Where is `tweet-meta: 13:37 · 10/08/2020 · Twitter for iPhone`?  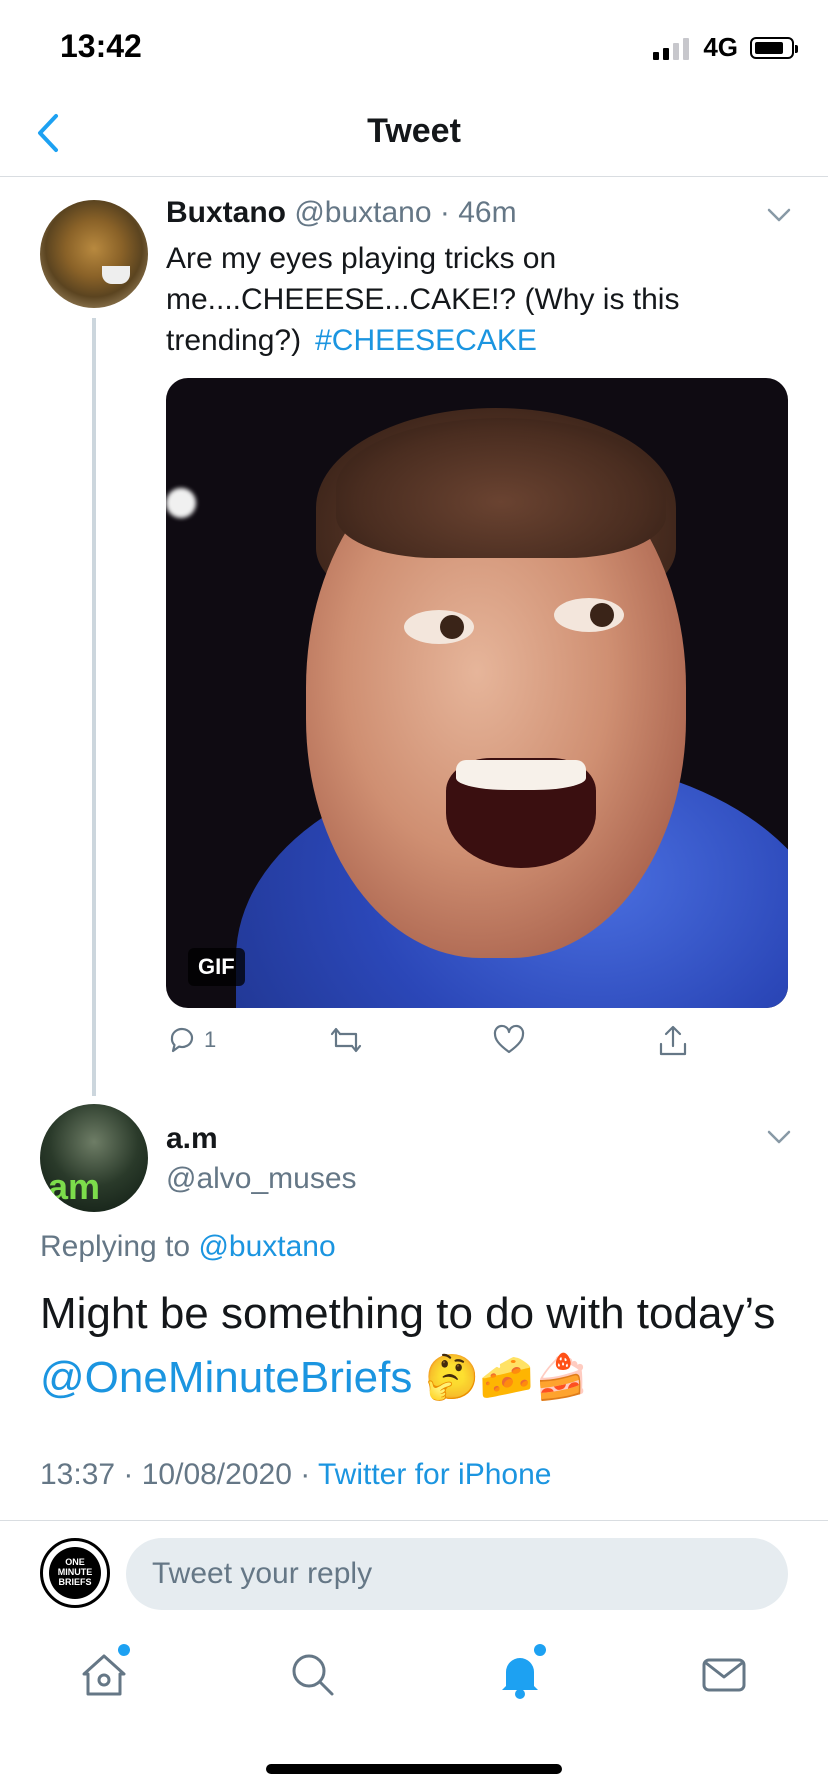 tweet-meta: 13:37 · 10/08/2020 · Twitter for iPhone is located at coordinates (295, 1475).